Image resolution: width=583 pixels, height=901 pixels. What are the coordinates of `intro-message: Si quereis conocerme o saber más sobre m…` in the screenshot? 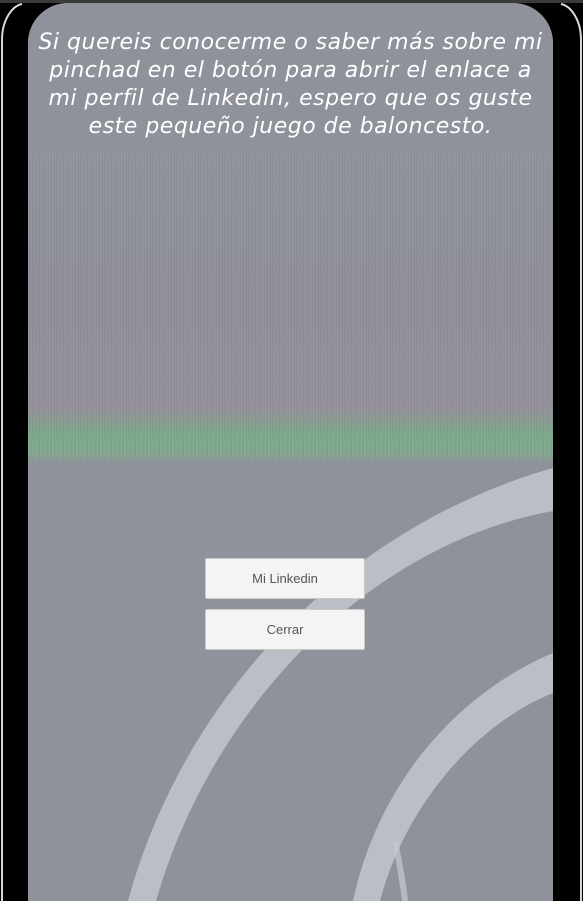 It's located at (290, 84).